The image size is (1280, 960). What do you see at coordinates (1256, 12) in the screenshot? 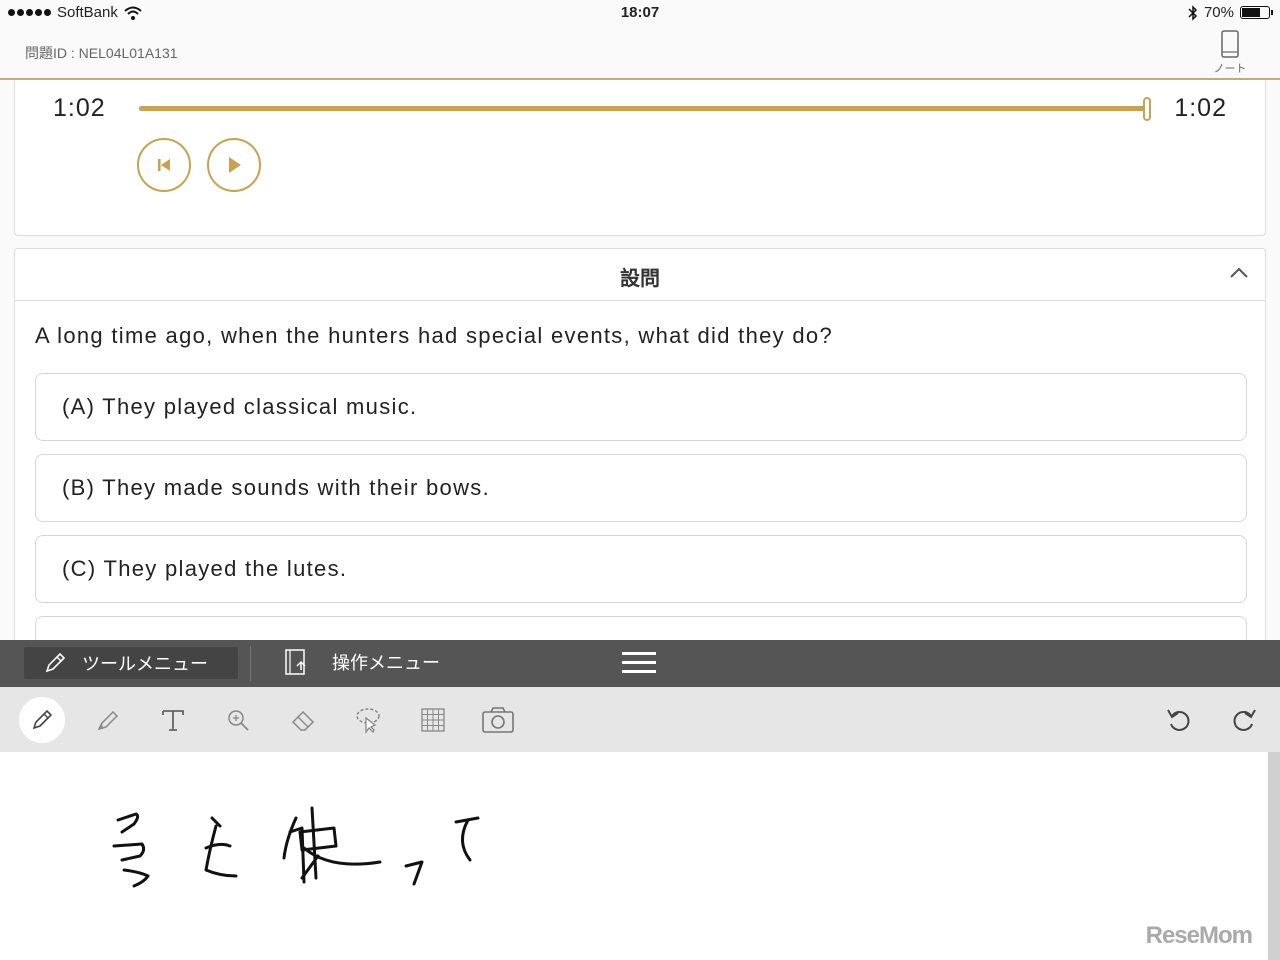
I see `battery-icon` at bounding box center [1256, 12].